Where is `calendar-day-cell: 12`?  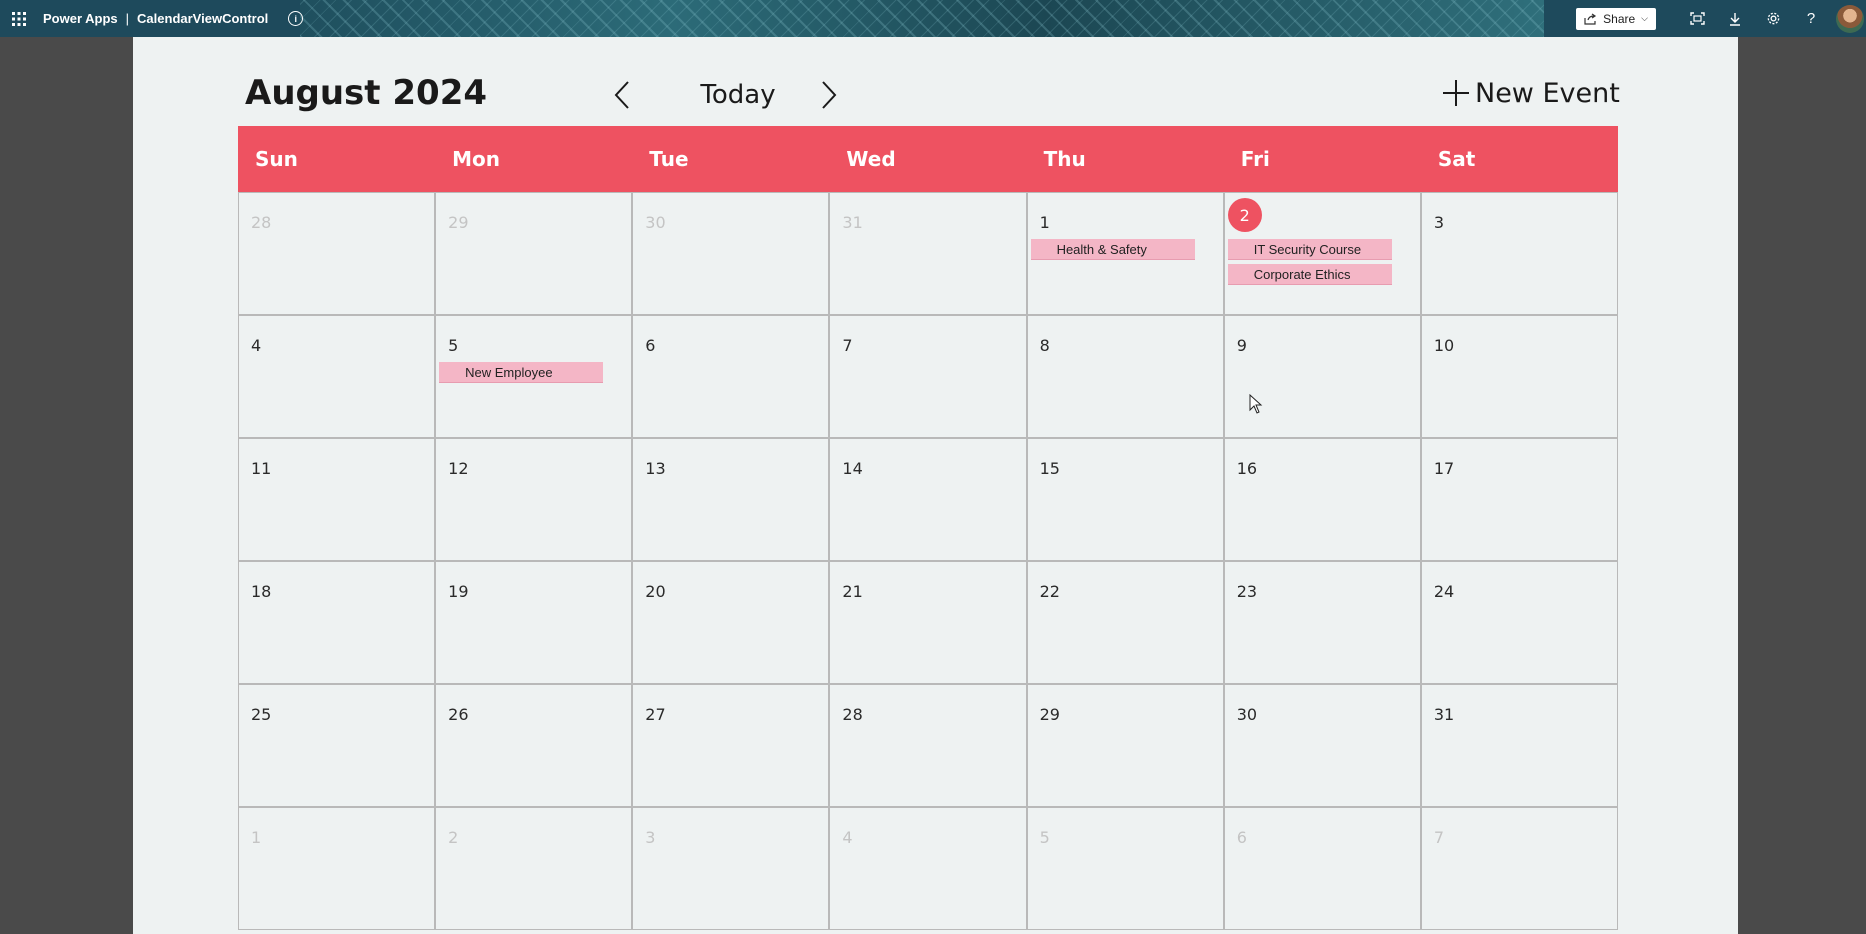 calendar-day-cell: 12 is located at coordinates (534, 499).